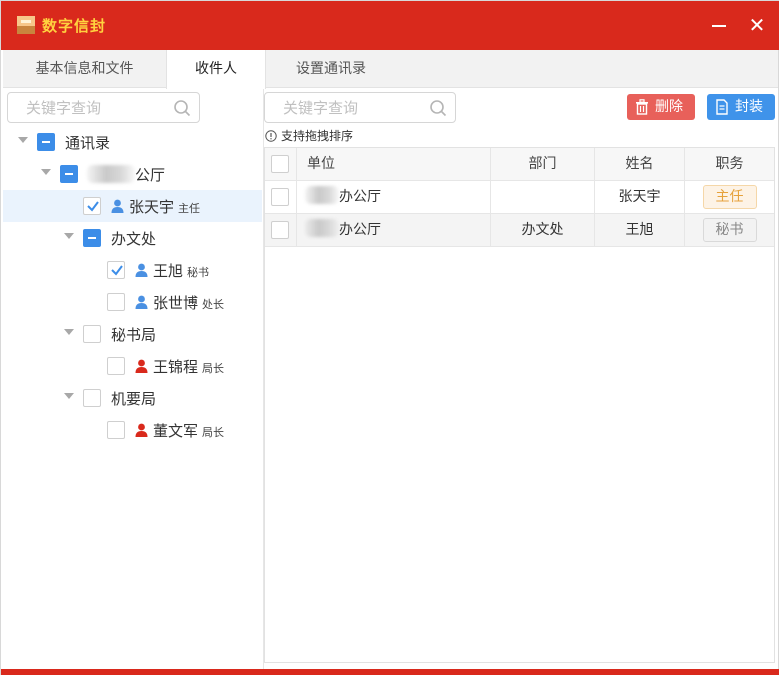 This screenshot has width=779, height=675. What do you see at coordinates (719, 26) in the screenshot?
I see `minimize-button` at bounding box center [719, 26].